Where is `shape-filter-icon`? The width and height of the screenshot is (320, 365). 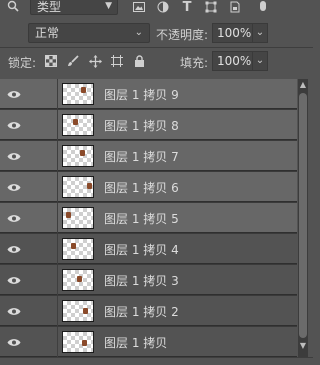 shape-filter-icon is located at coordinates (211, 7).